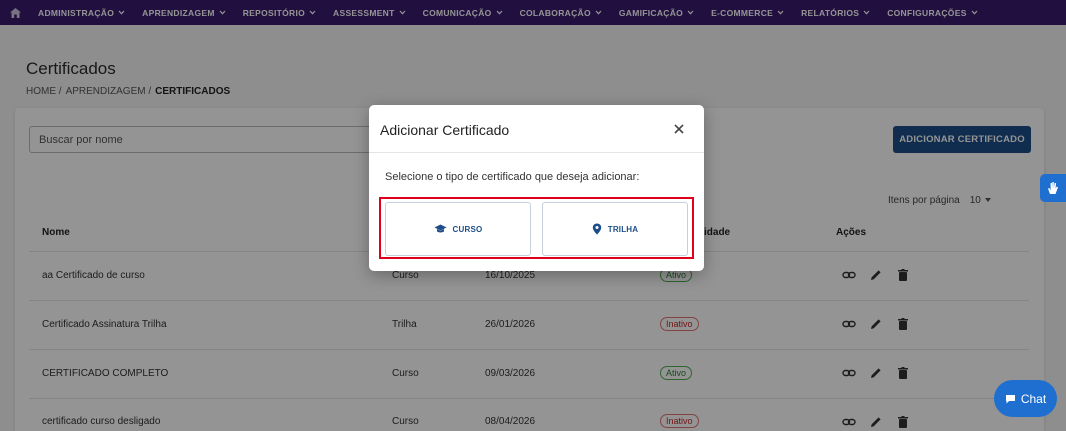 The height and width of the screenshot is (431, 1066). I want to click on dialog-title: Adicionar Certificado, so click(445, 130).